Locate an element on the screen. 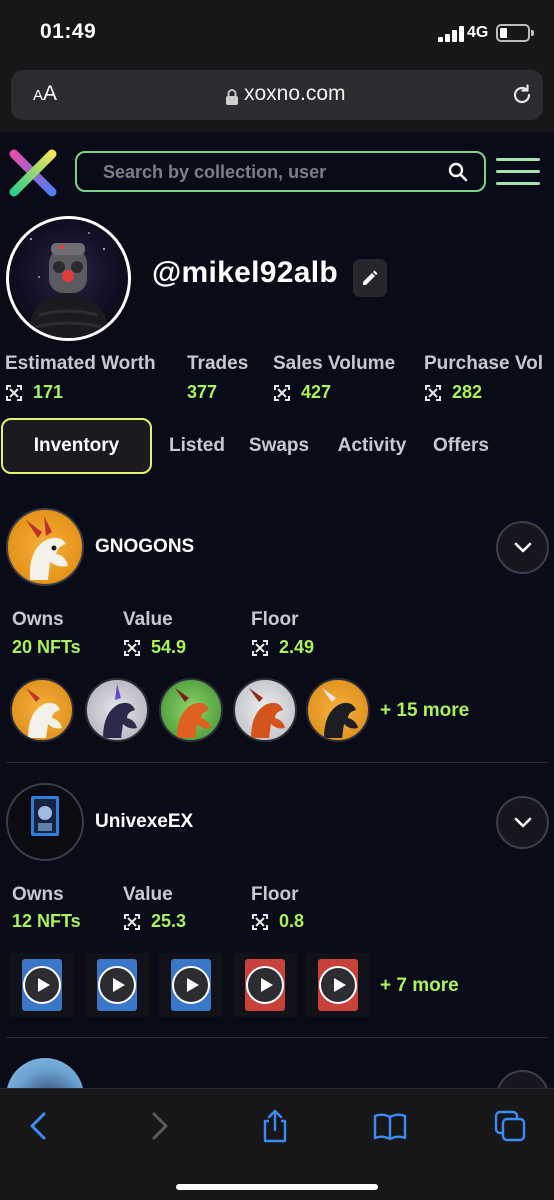  collection-logo-gnogons is located at coordinates (45, 547).